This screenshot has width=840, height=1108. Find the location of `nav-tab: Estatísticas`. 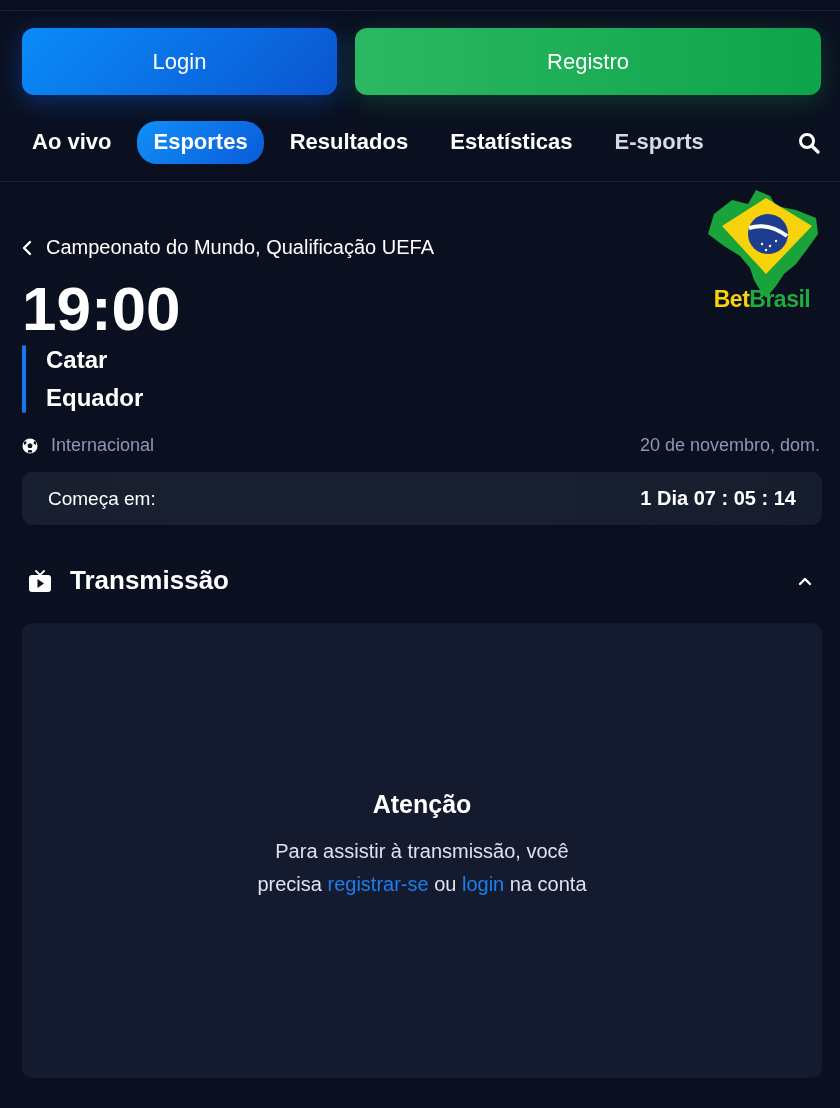

nav-tab: Estatísticas is located at coordinates (511, 142).